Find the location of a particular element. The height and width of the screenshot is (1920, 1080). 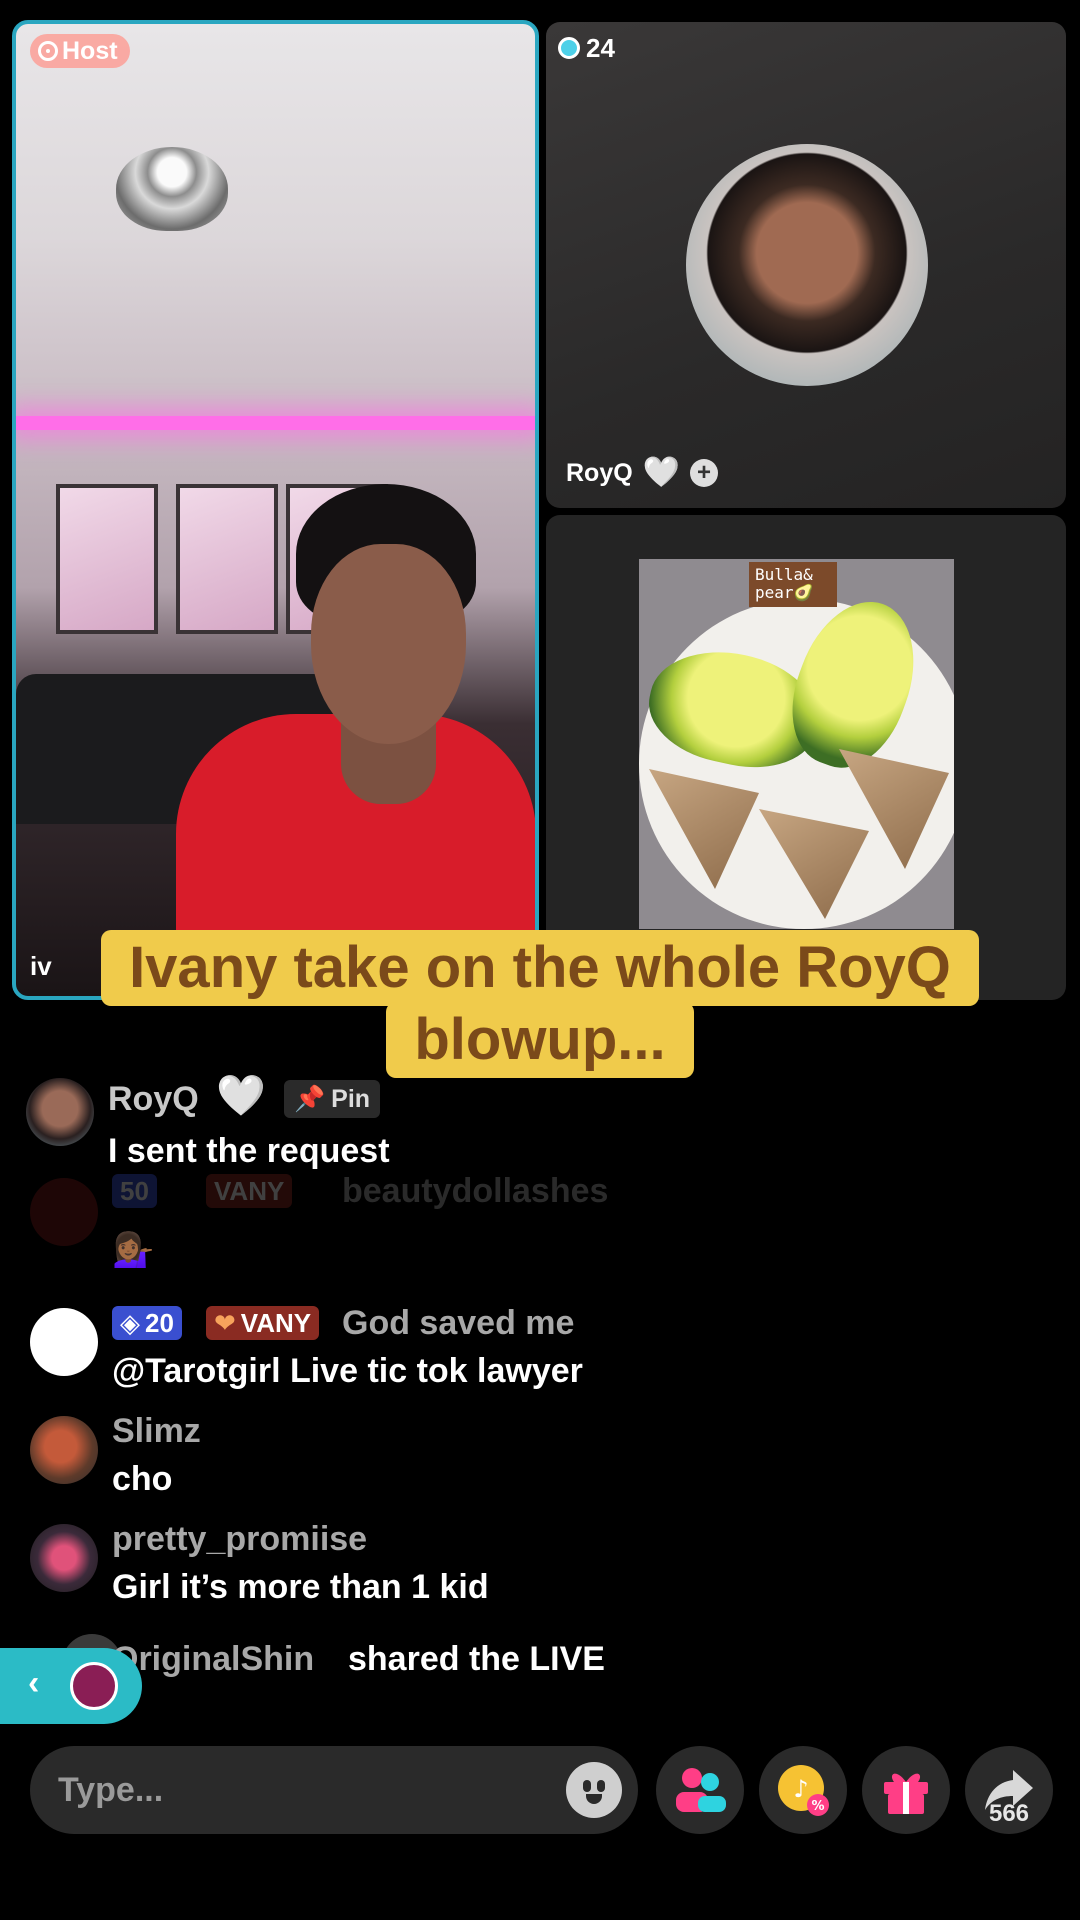

share-count: 566 is located at coordinates (1009, 1813).